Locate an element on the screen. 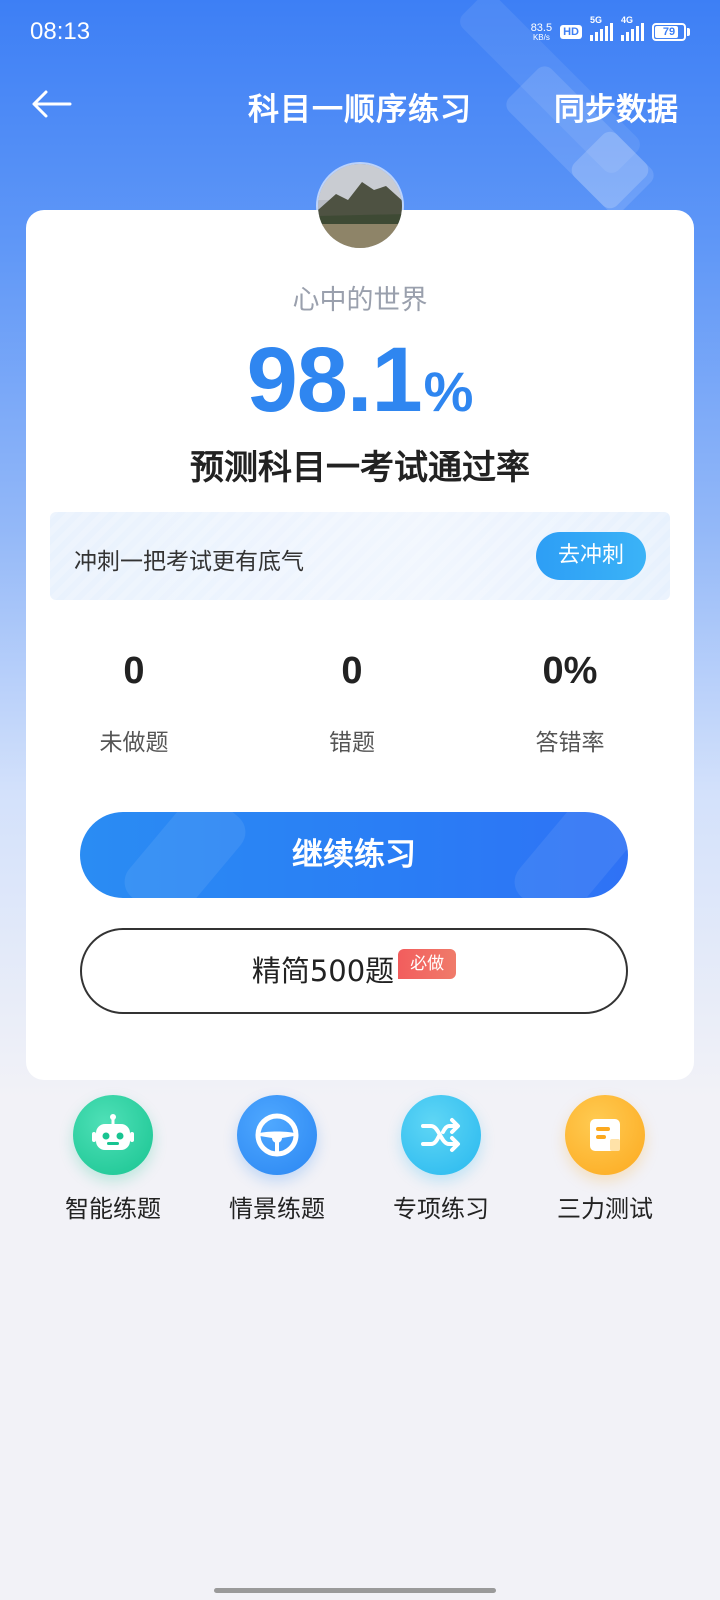  stat-error-rate-label: 答错率 is located at coordinates (570, 743).